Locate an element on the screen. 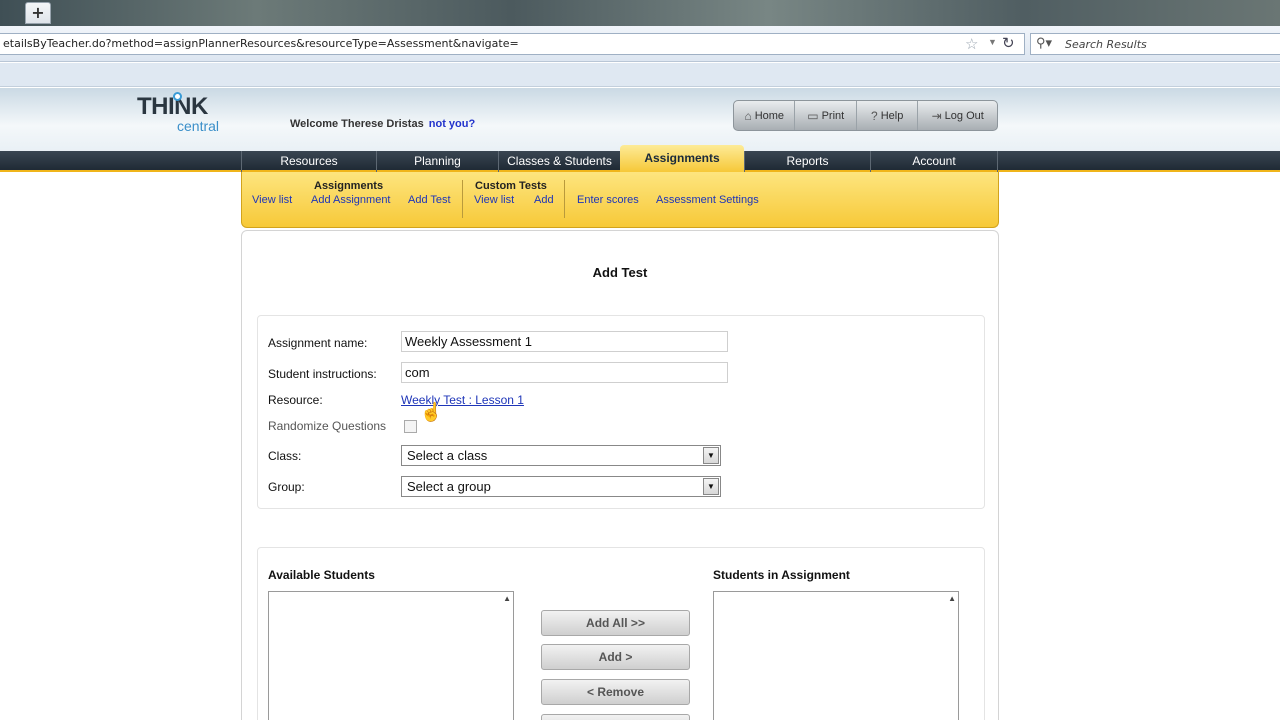 This screenshot has width=1280, height=720. search-icon: ⚲▾ is located at coordinates (1044, 43).